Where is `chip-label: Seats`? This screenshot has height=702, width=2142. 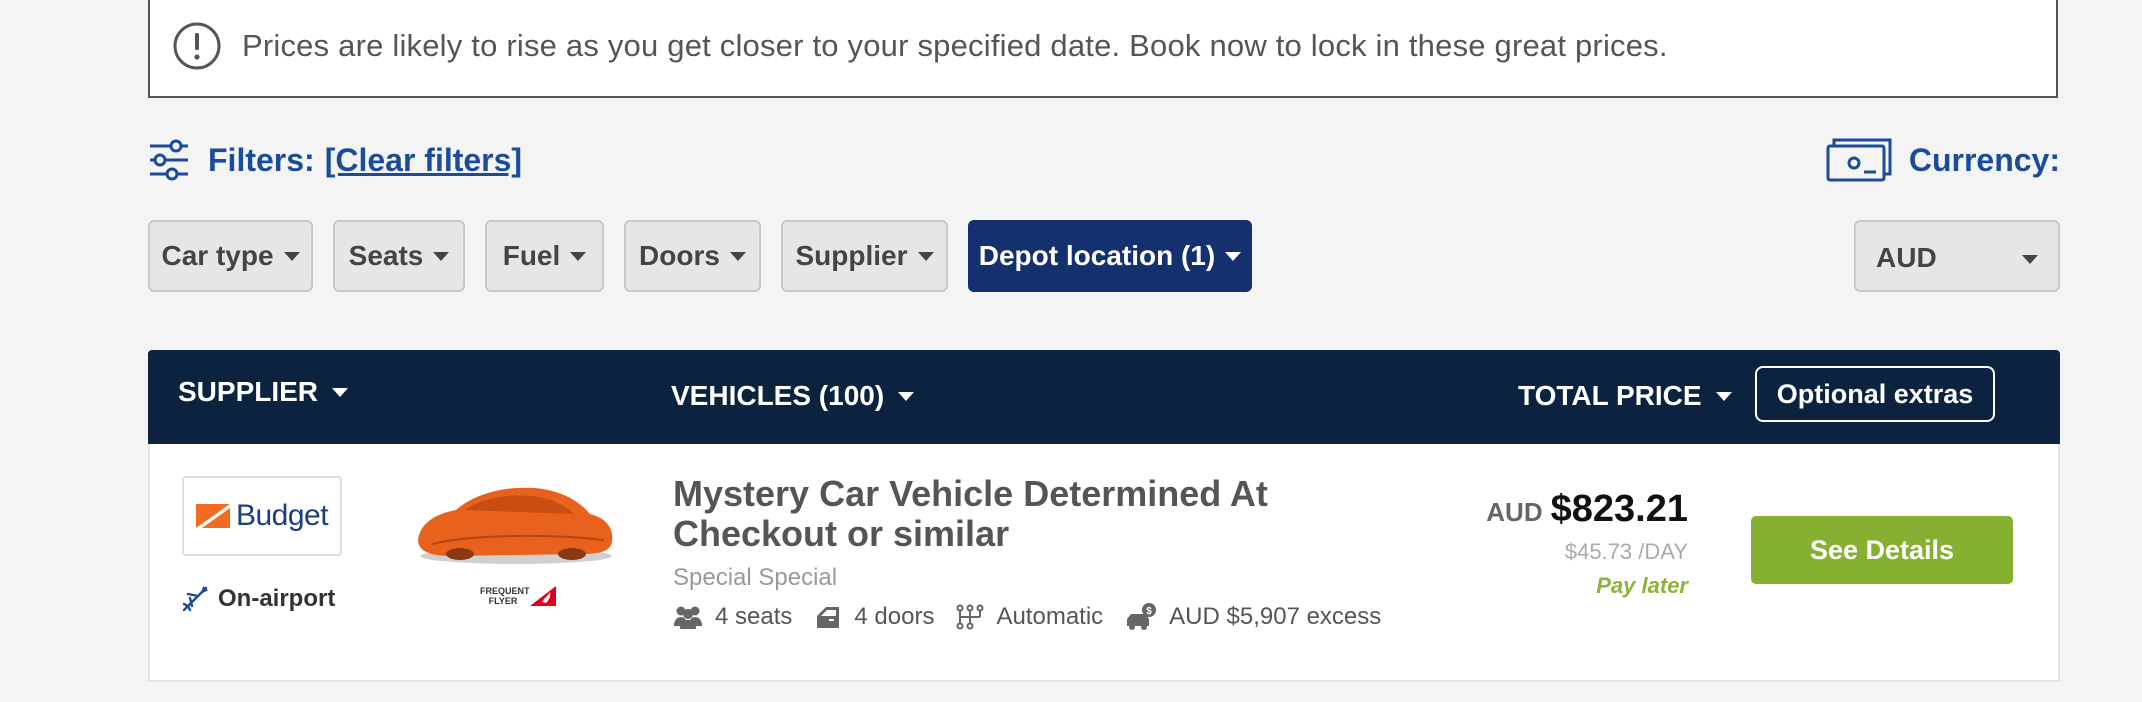 chip-label: Seats is located at coordinates (386, 255).